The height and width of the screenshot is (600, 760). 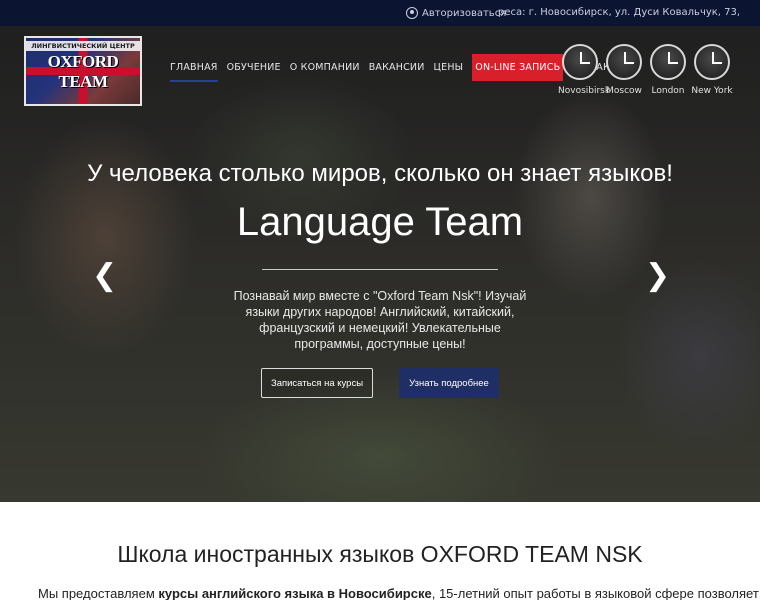 What do you see at coordinates (397, 67) in the screenshot?
I see `nav-item-vacancies: ВАКАНСИИ` at bounding box center [397, 67].